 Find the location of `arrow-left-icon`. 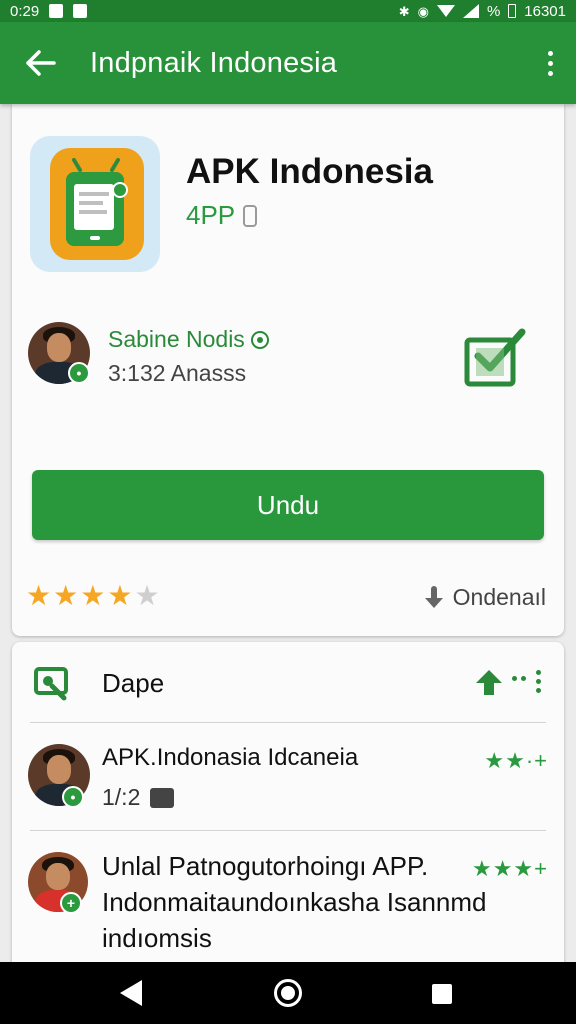

arrow-left-icon is located at coordinates (41, 63).